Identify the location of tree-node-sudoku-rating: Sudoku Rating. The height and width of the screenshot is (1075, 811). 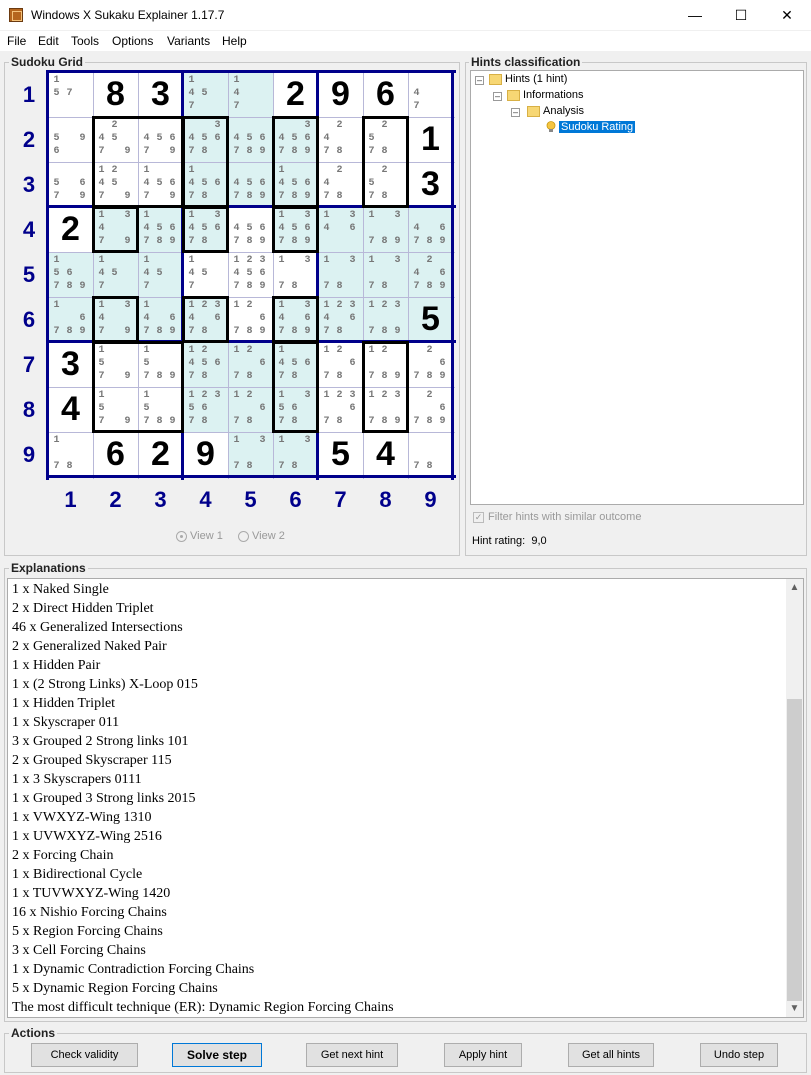
(591, 127).